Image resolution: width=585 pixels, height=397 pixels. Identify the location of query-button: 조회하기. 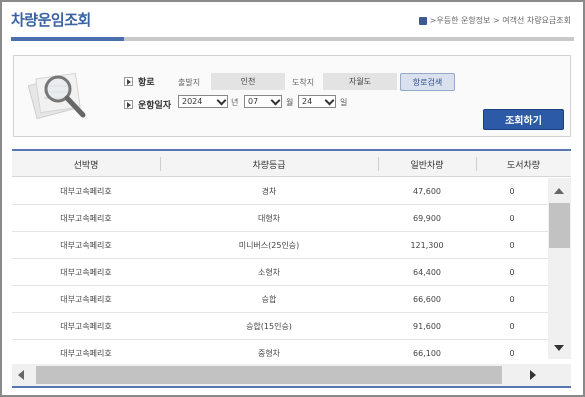
(523, 119).